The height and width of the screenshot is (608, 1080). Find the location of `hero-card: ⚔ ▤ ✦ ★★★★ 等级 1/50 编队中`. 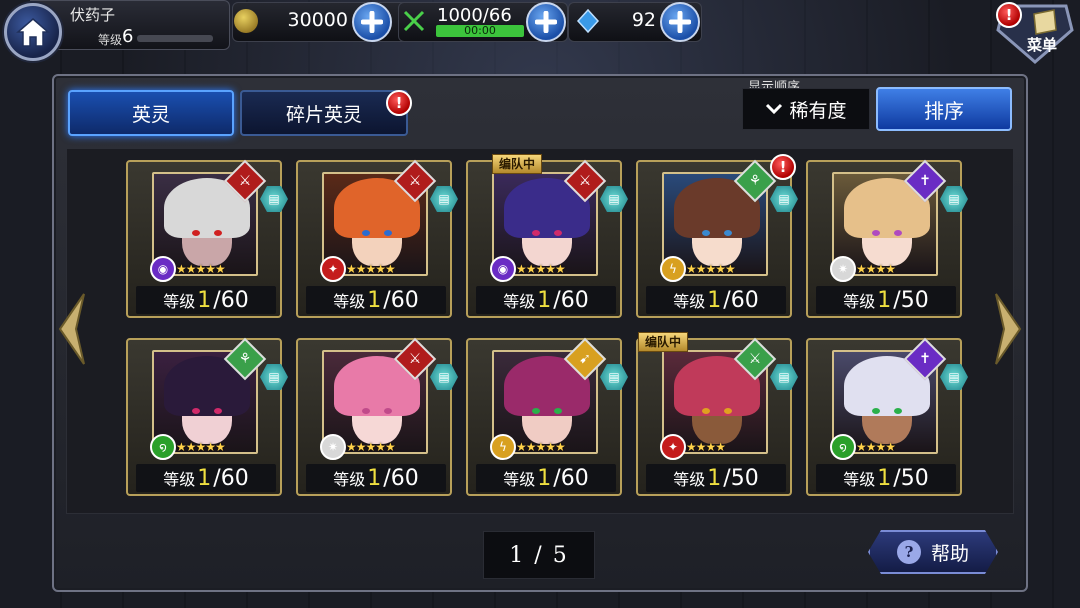

hero-card: ⚔ ▤ ✦ ★★★★ 等级 1/50 编队中 is located at coordinates (717, 414).